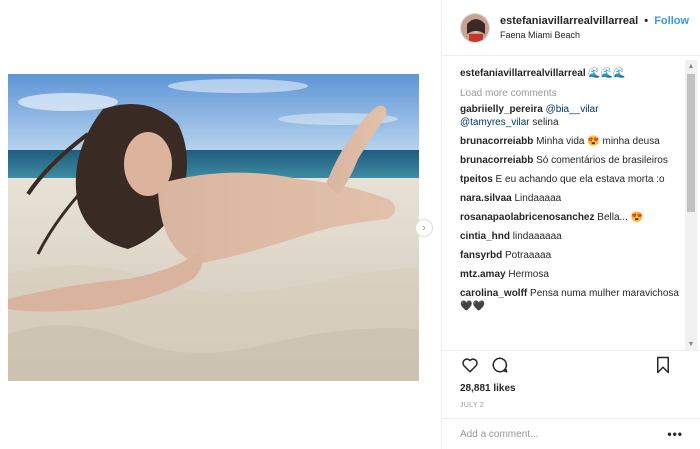 The image size is (700, 449). Describe the element at coordinates (619, 217) in the screenshot. I see `comment-text: Bella... 😍` at that location.